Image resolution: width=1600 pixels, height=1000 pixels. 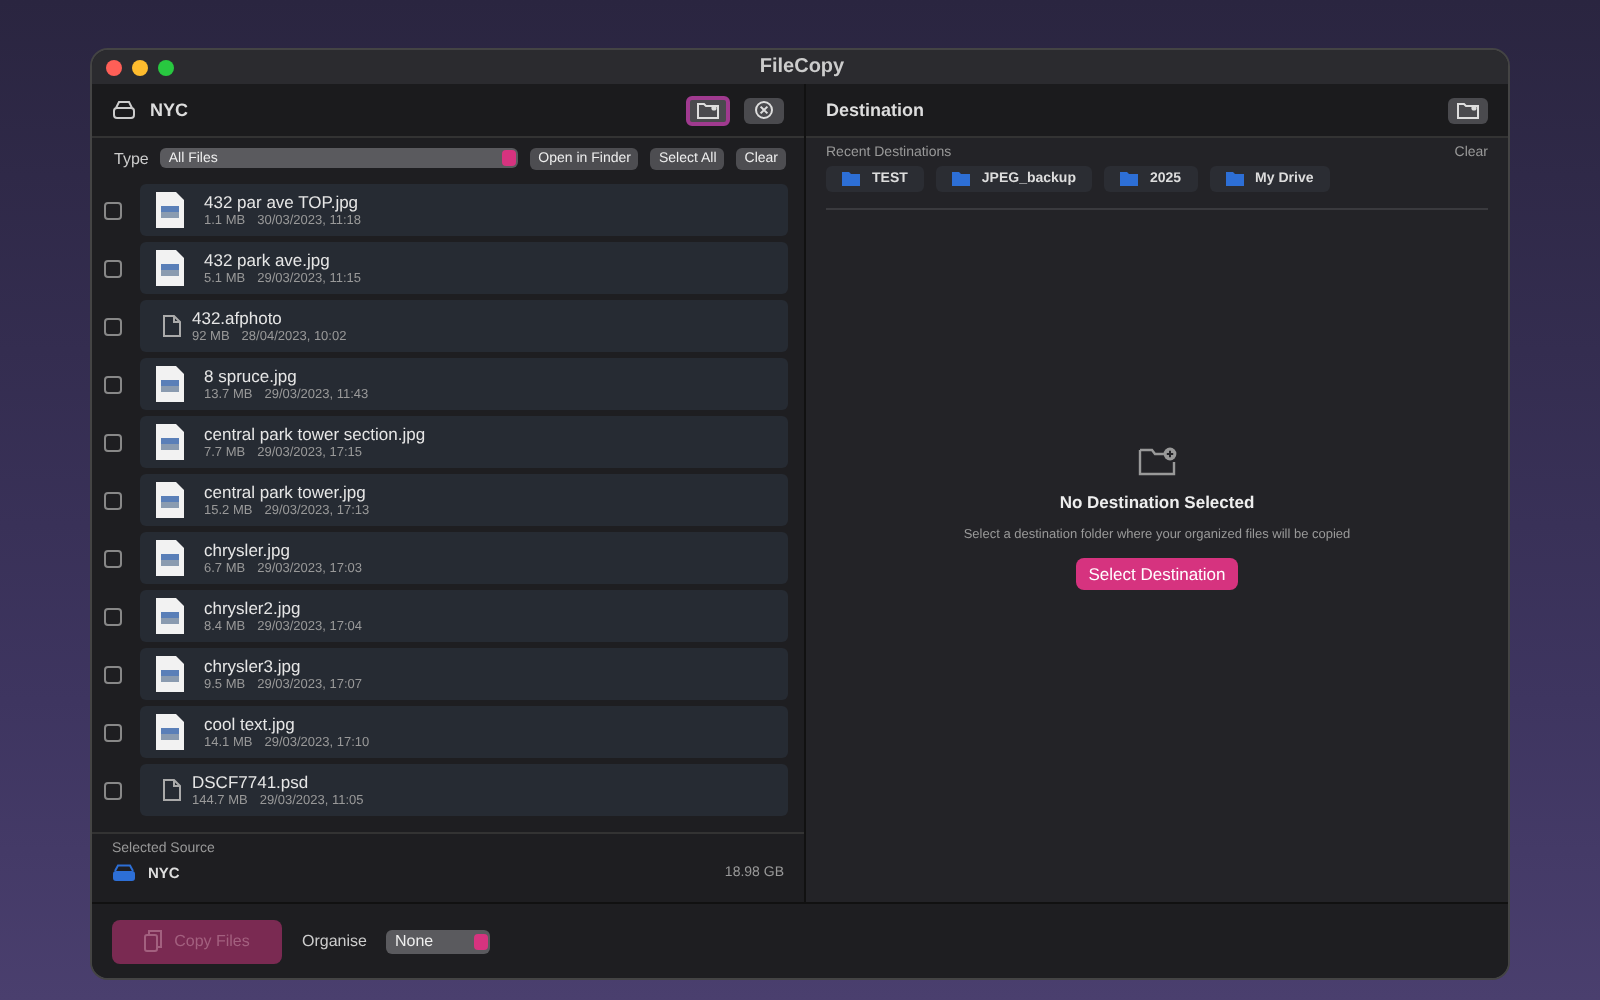 I want to click on file-name: chrysler3.jpg, so click(x=253, y=666).